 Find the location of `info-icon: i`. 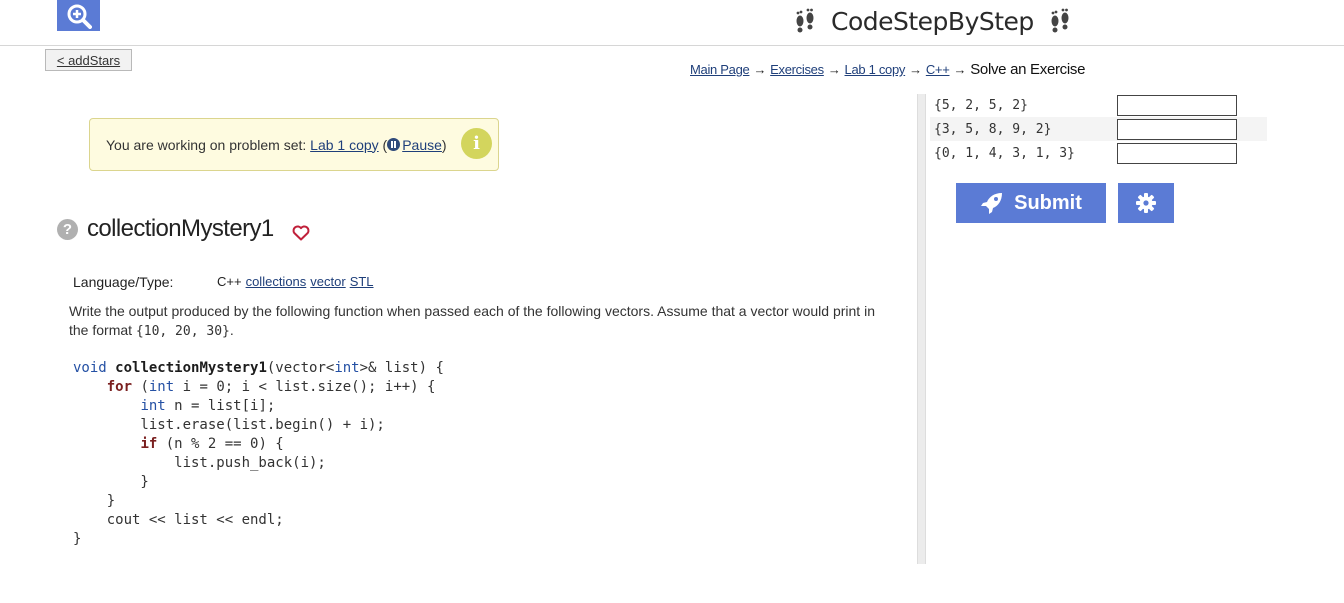

info-icon: i is located at coordinates (476, 143).